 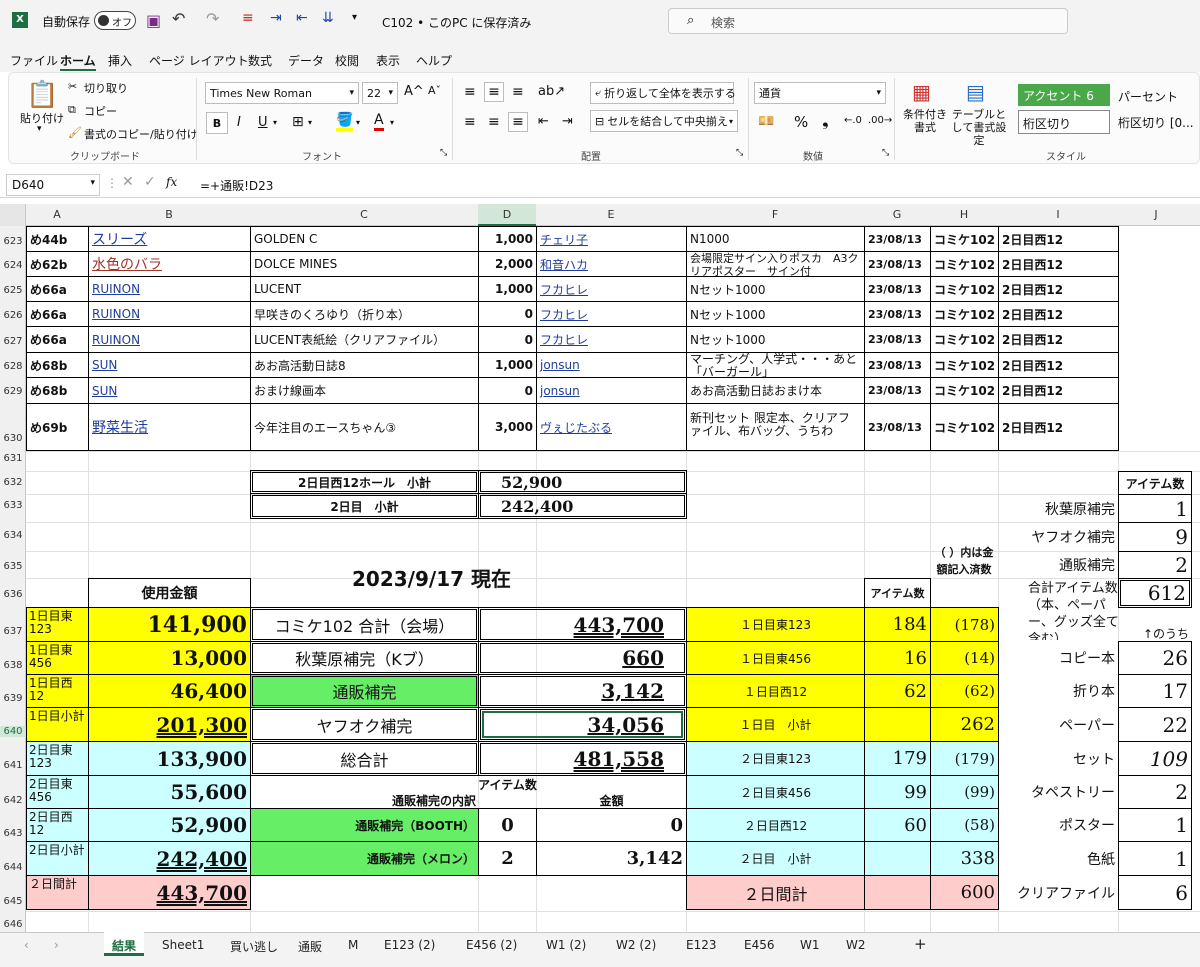 What do you see at coordinates (964, 825) in the screenshot?
I see `items-paren: (58)` at bounding box center [964, 825].